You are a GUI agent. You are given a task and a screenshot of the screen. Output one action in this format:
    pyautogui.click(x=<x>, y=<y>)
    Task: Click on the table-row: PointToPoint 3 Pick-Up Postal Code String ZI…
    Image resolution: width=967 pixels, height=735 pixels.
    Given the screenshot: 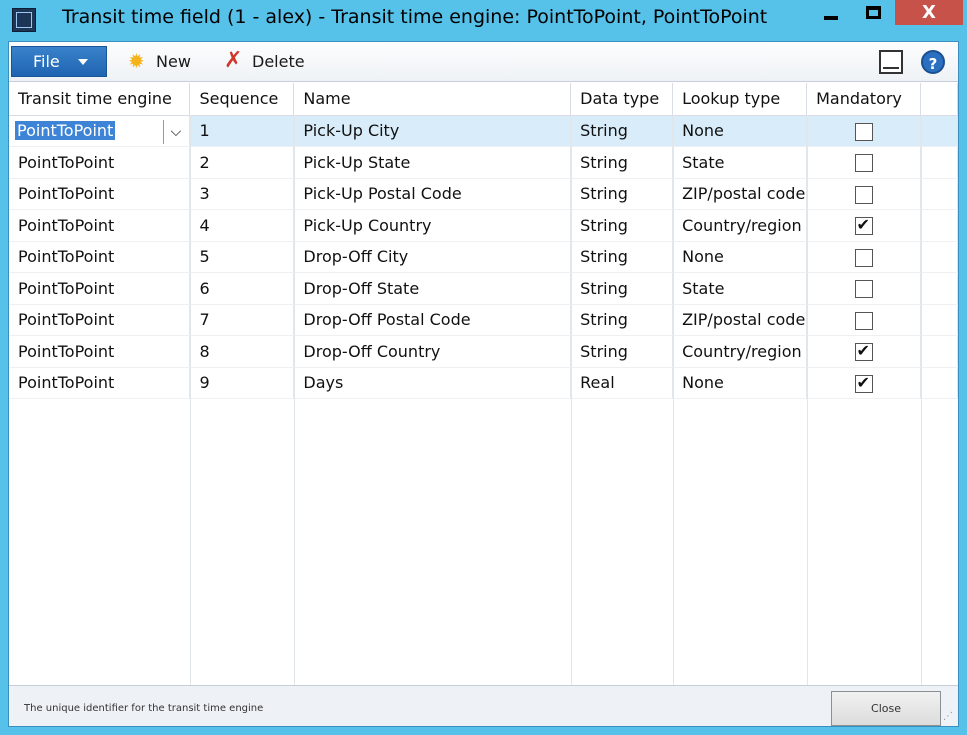 What is the action you would take?
    pyautogui.click(x=483, y=194)
    